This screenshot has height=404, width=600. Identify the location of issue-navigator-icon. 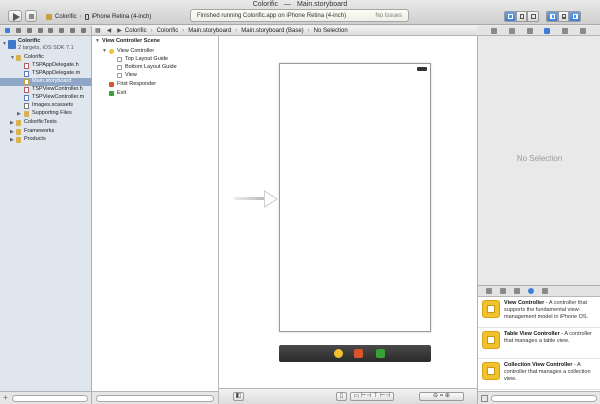
(40, 30).